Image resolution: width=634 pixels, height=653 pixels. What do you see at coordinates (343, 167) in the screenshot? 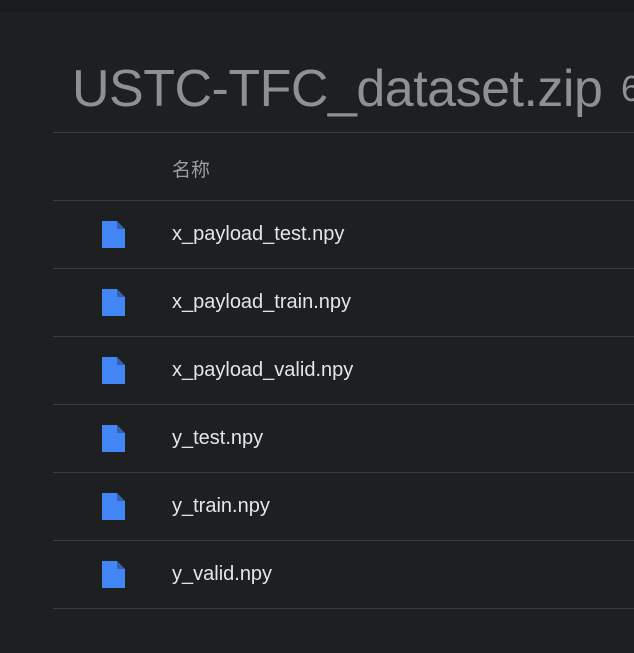
I see `file-list-header: 名称` at bounding box center [343, 167].